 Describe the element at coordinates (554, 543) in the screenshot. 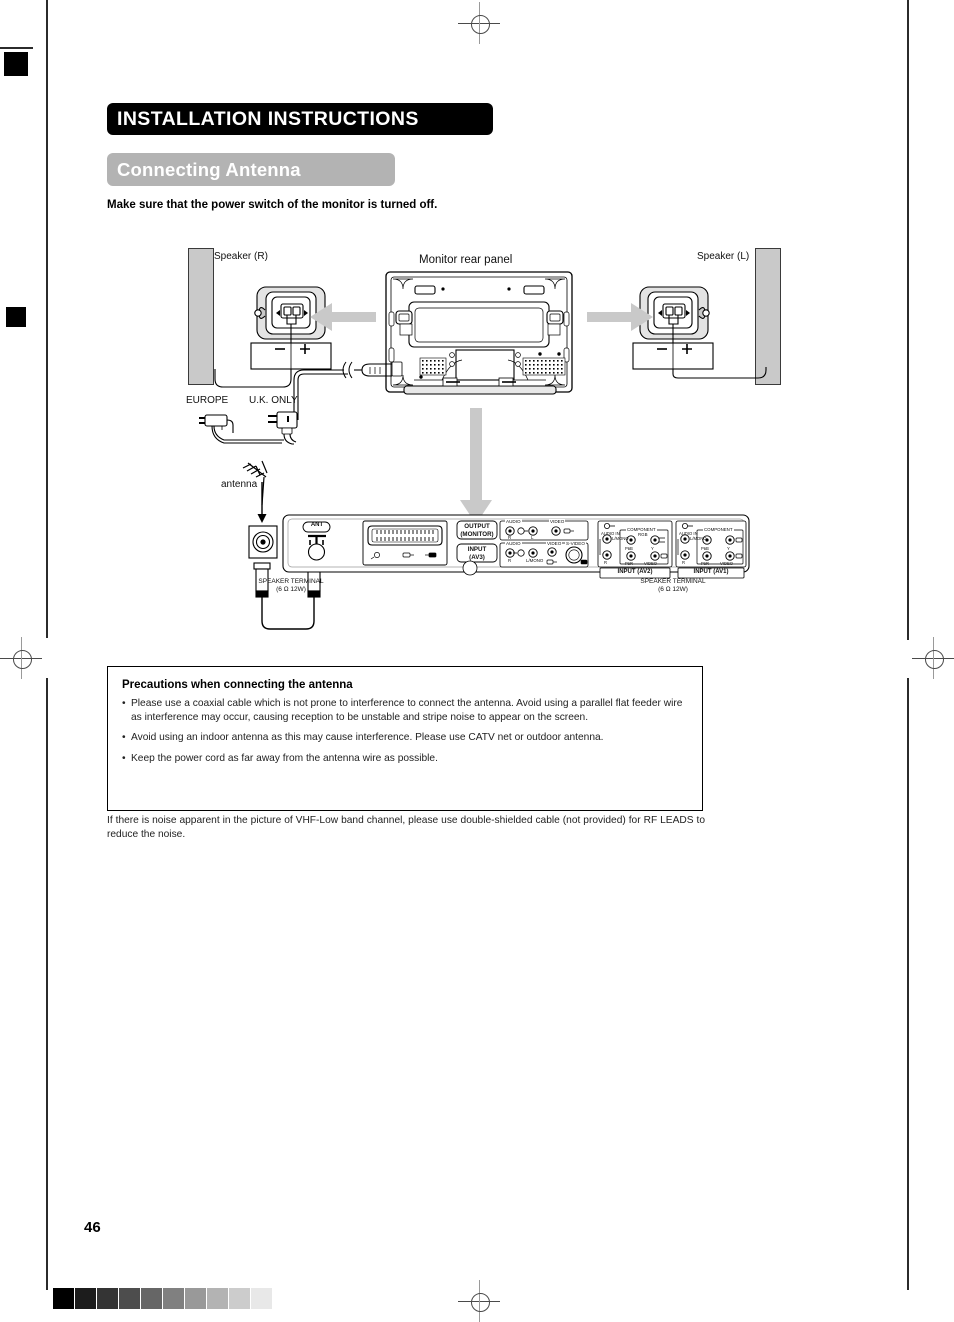

I see `input-video-group-label: VIDEO` at that location.